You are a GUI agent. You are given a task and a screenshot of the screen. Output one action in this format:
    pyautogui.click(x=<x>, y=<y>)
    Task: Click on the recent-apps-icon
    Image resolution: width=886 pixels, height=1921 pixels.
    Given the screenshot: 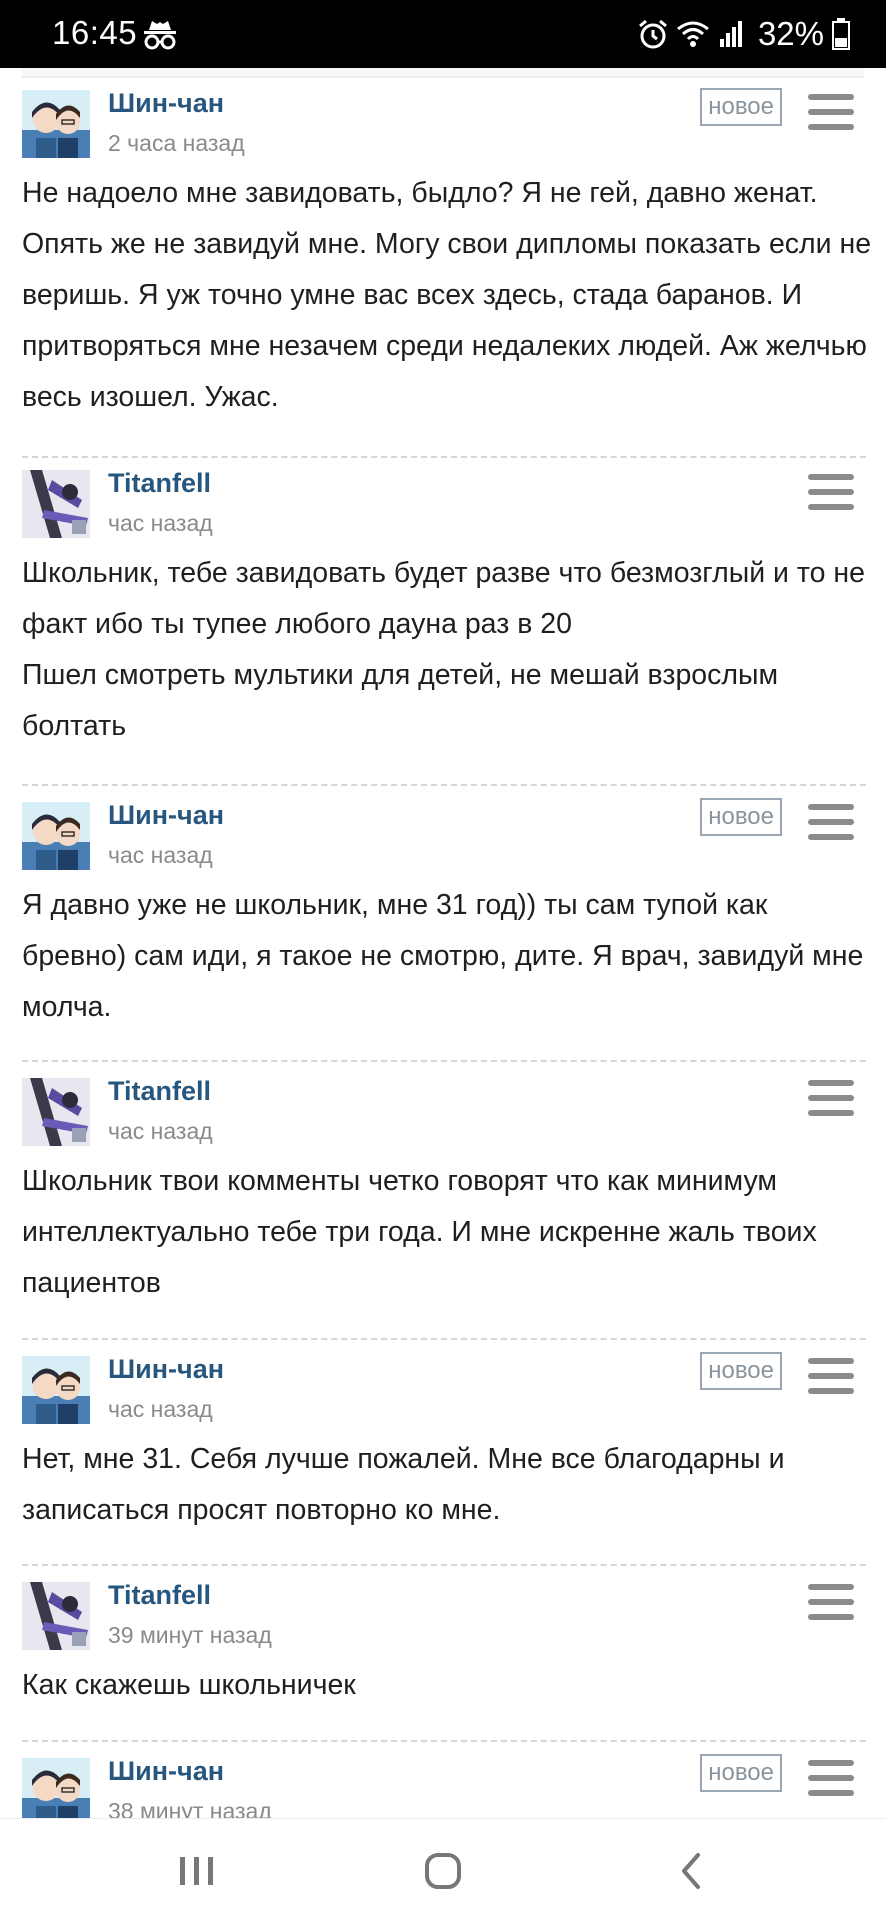 What is the action you would take?
    pyautogui.click(x=196, y=1871)
    